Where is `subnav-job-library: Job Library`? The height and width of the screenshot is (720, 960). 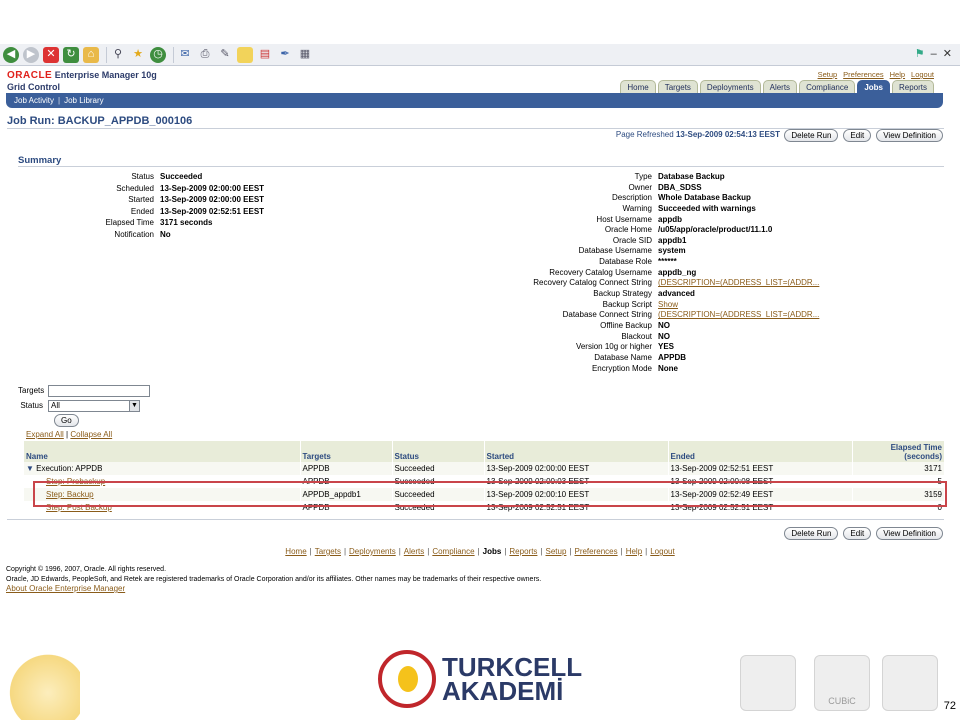 subnav-job-library: Job Library is located at coordinates (84, 100).